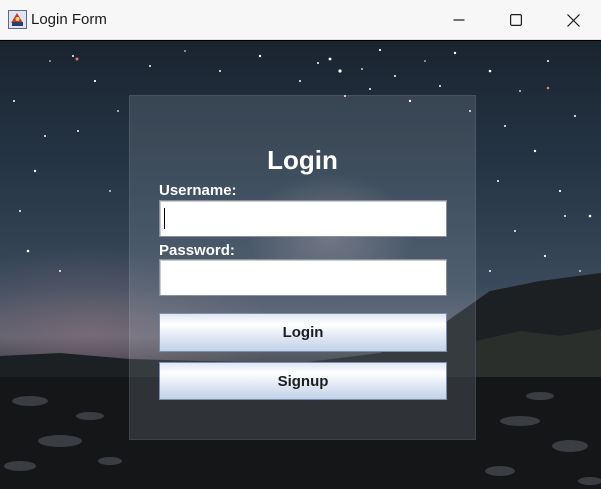  Describe the element at coordinates (300, 20) in the screenshot. I see `title-bar: Login Form` at that location.